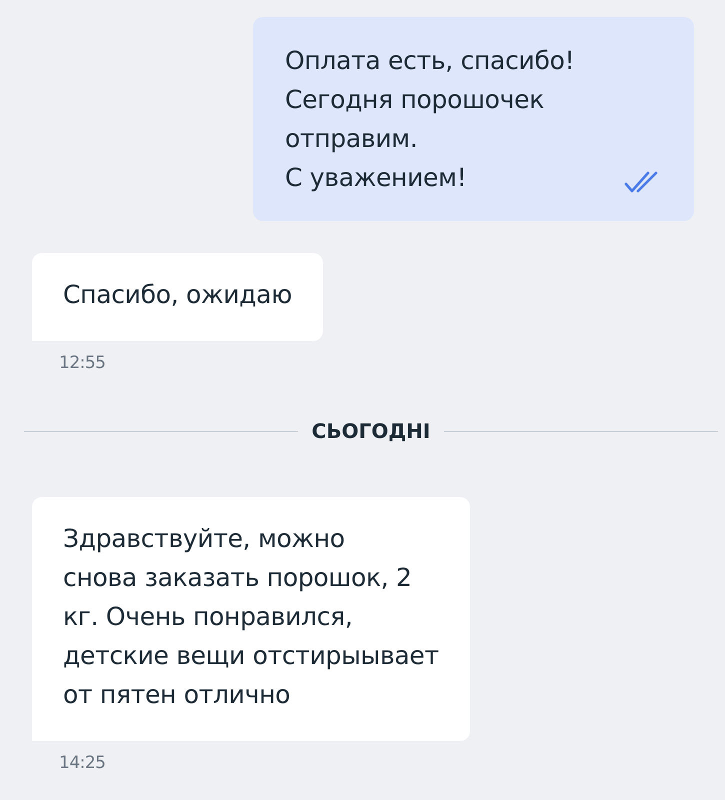  What do you see at coordinates (177, 295) in the screenshot?
I see `message-text: Спасибо, ожидаю` at bounding box center [177, 295].